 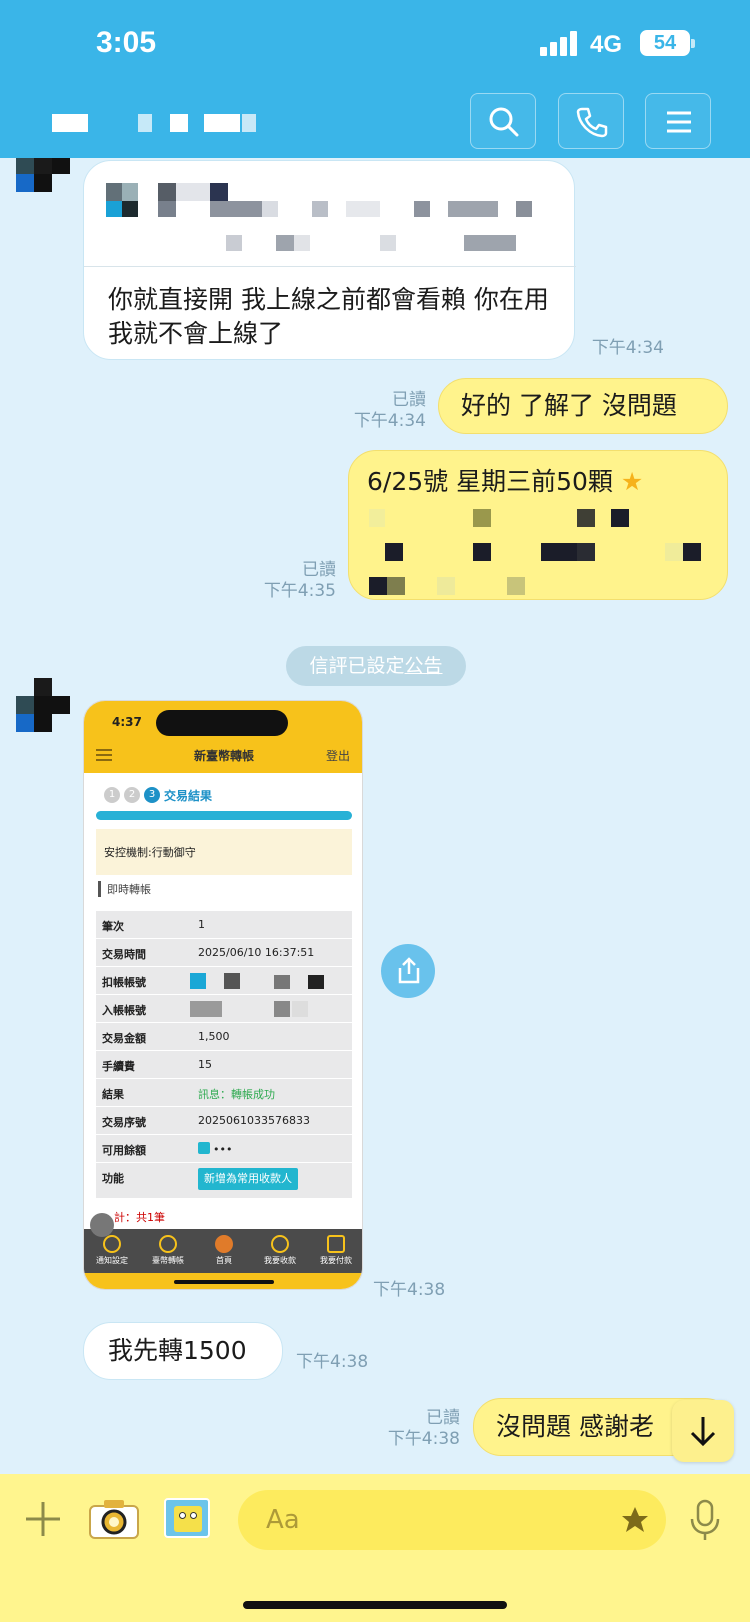 I want to click on menu-icon, so click(x=679, y=122).